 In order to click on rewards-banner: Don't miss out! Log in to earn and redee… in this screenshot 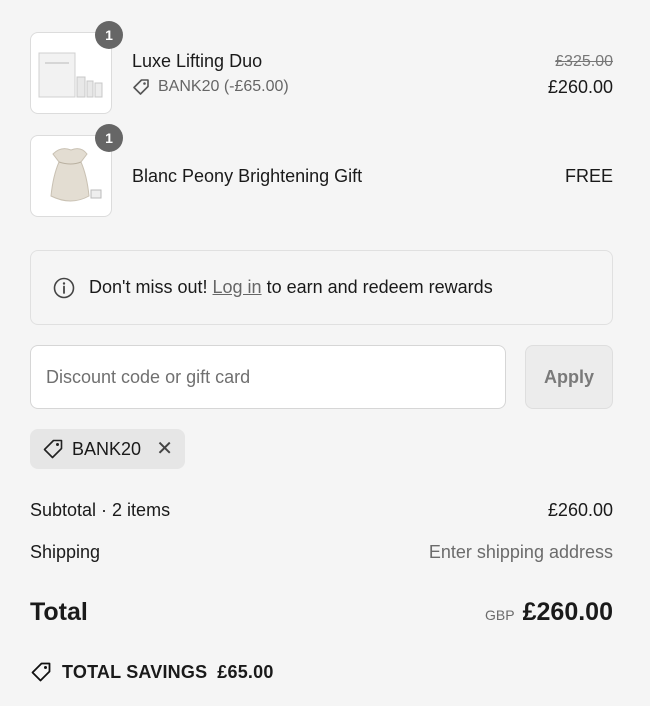, I will do `click(321, 287)`.